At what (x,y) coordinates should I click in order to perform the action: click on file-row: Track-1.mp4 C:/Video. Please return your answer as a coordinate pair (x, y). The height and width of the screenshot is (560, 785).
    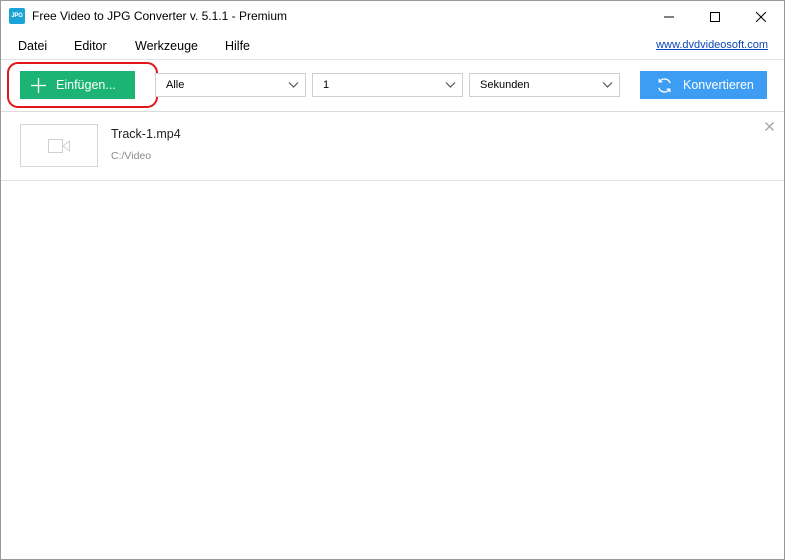
    Looking at the image, I should click on (392, 146).